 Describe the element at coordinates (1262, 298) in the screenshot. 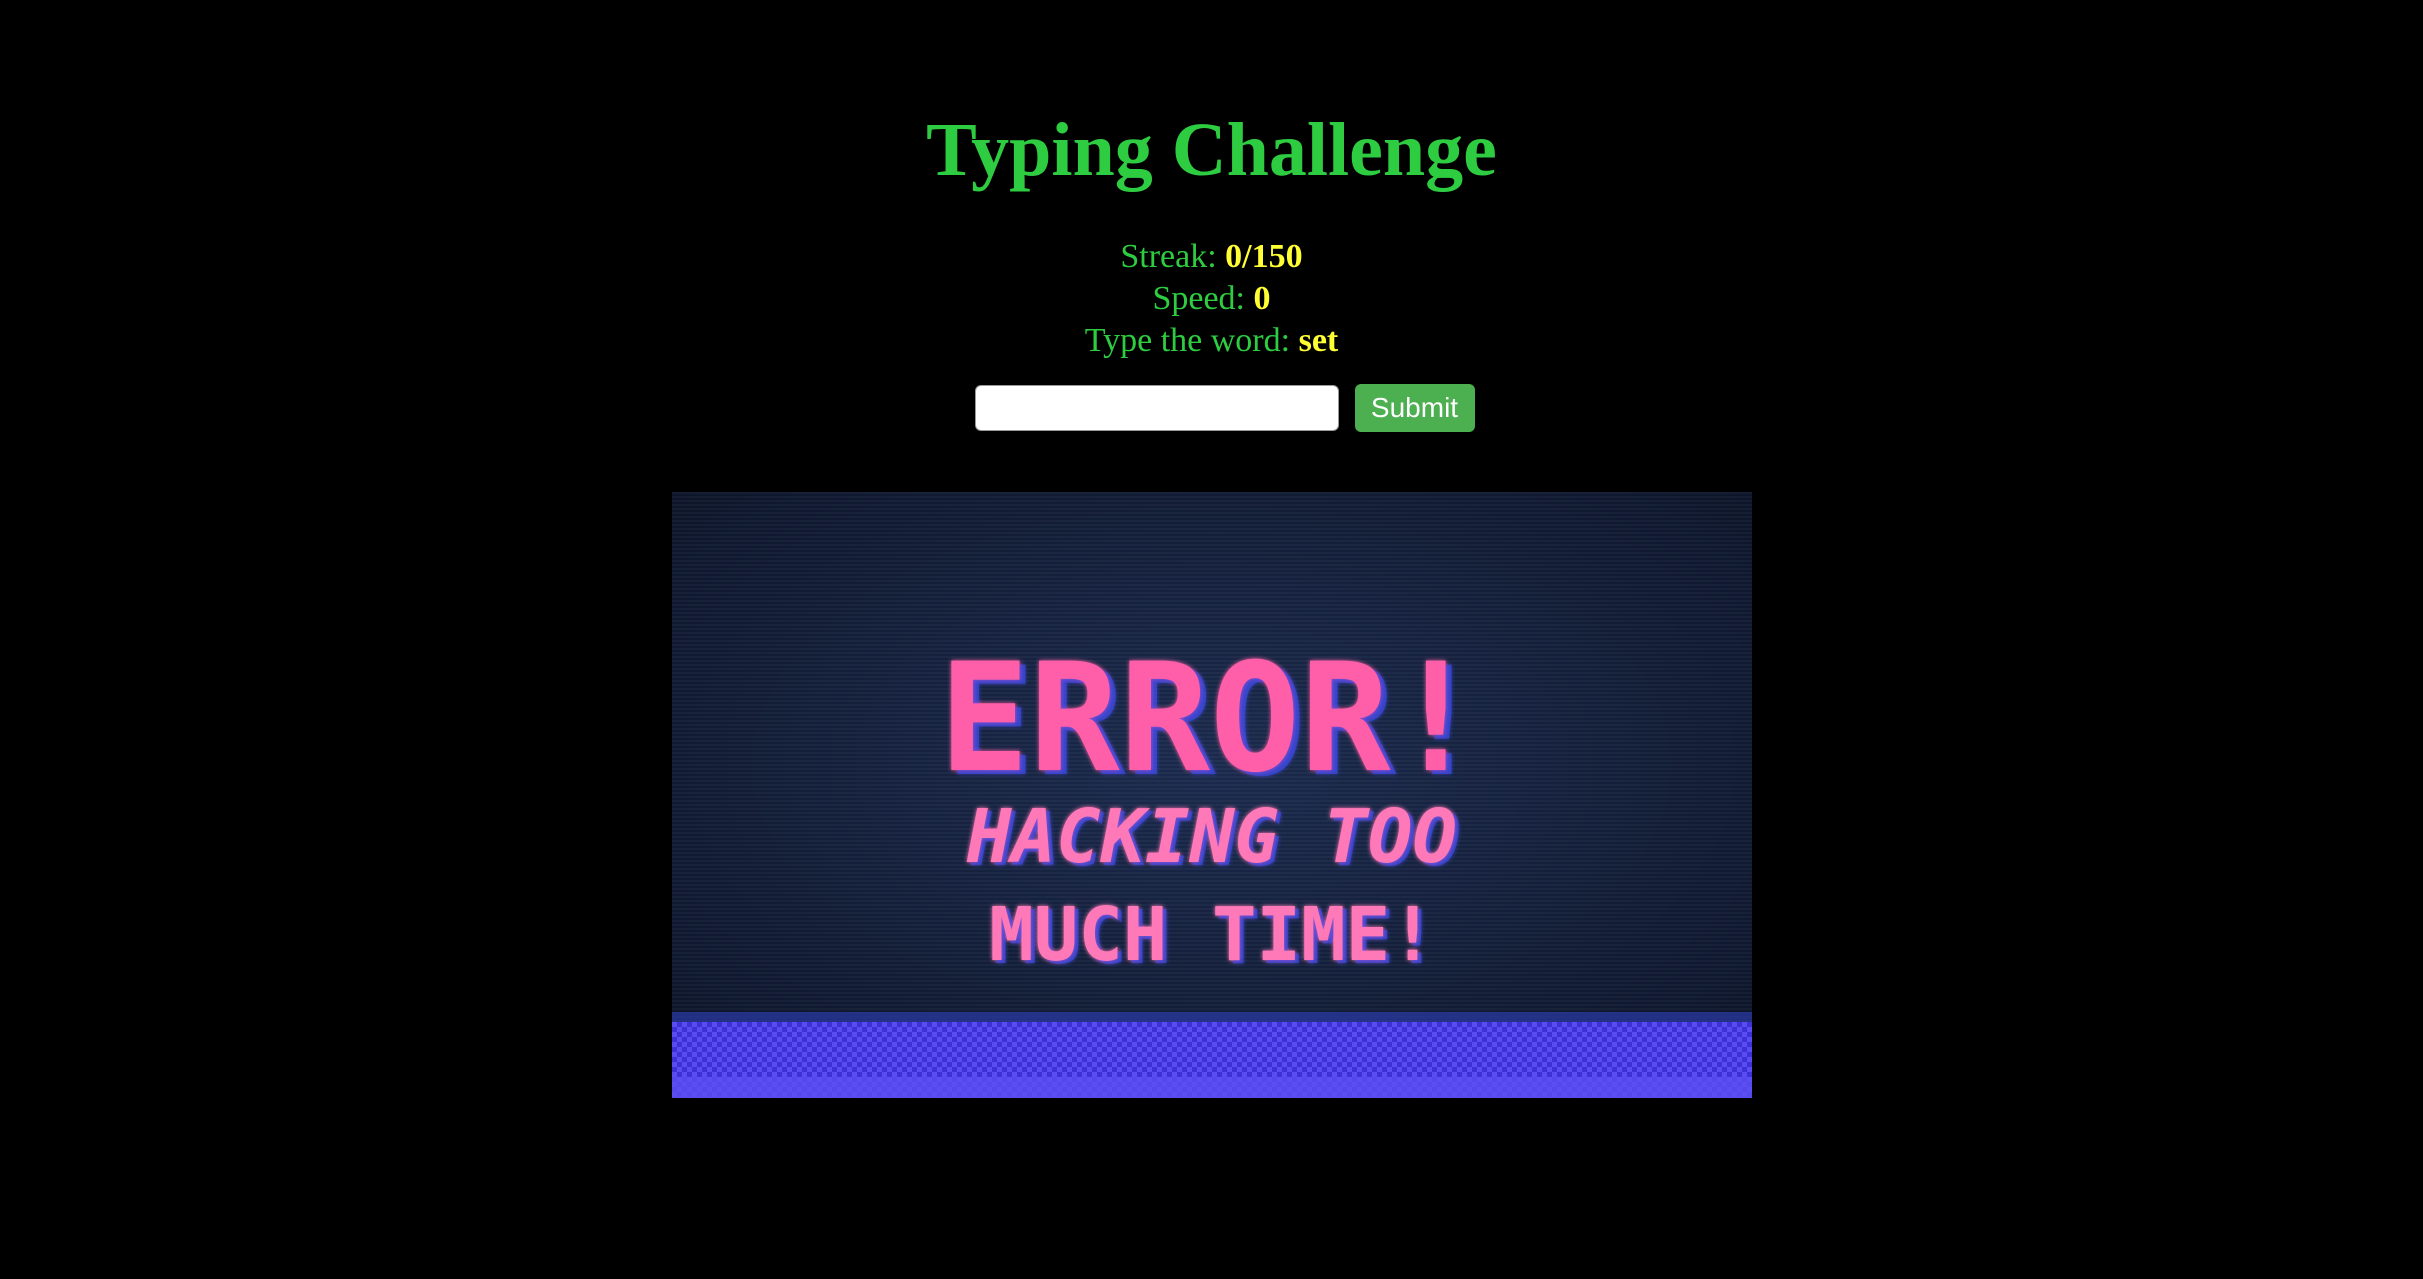

I see `speed-value: 0` at that location.